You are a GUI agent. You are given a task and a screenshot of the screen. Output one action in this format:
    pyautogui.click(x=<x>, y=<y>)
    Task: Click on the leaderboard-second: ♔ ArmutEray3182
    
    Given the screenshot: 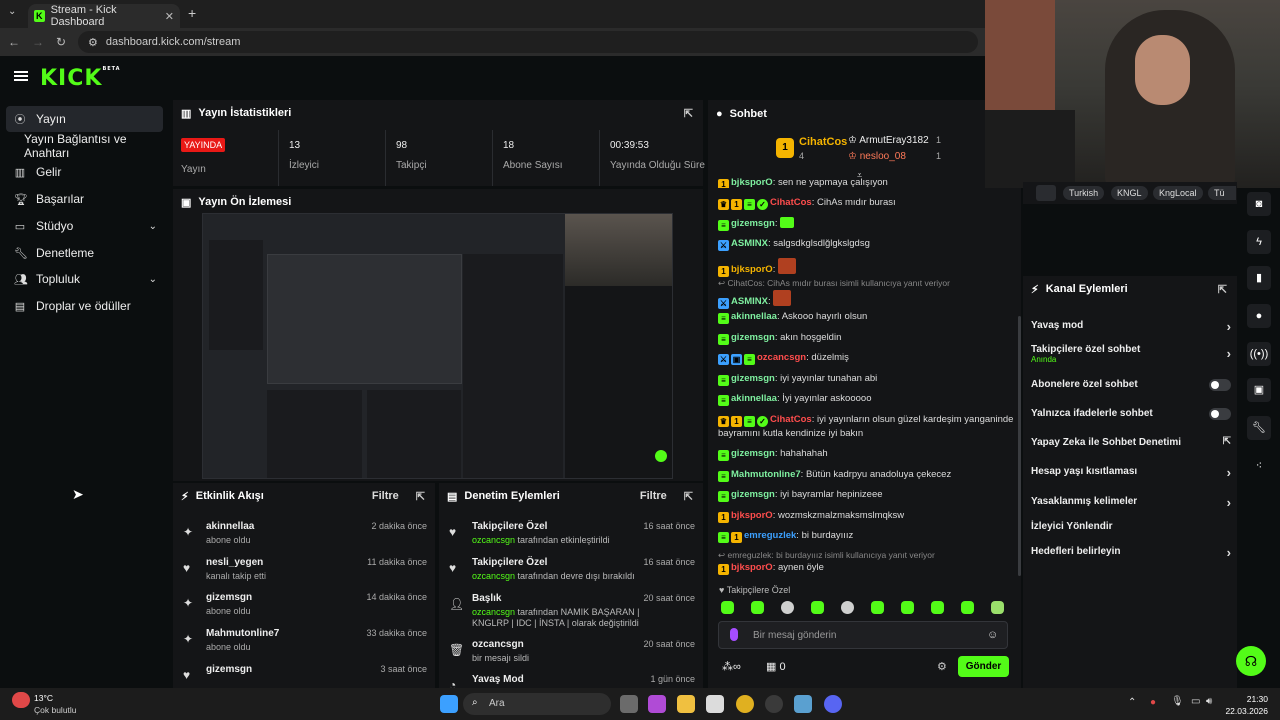 What is the action you would take?
    pyautogui.click(x=888, y=140)
    